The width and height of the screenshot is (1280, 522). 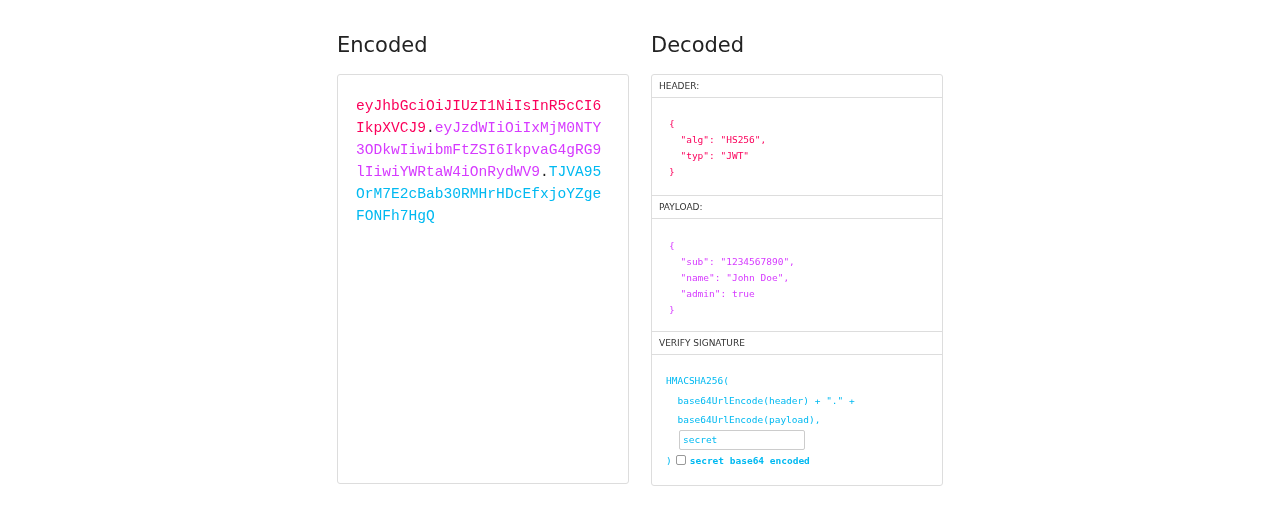 What do you see at coordinates (766, 400) in the screenshot?
I see `code-line: base64UrlEncode(header) + "." +` at bounding box center [766, 400].